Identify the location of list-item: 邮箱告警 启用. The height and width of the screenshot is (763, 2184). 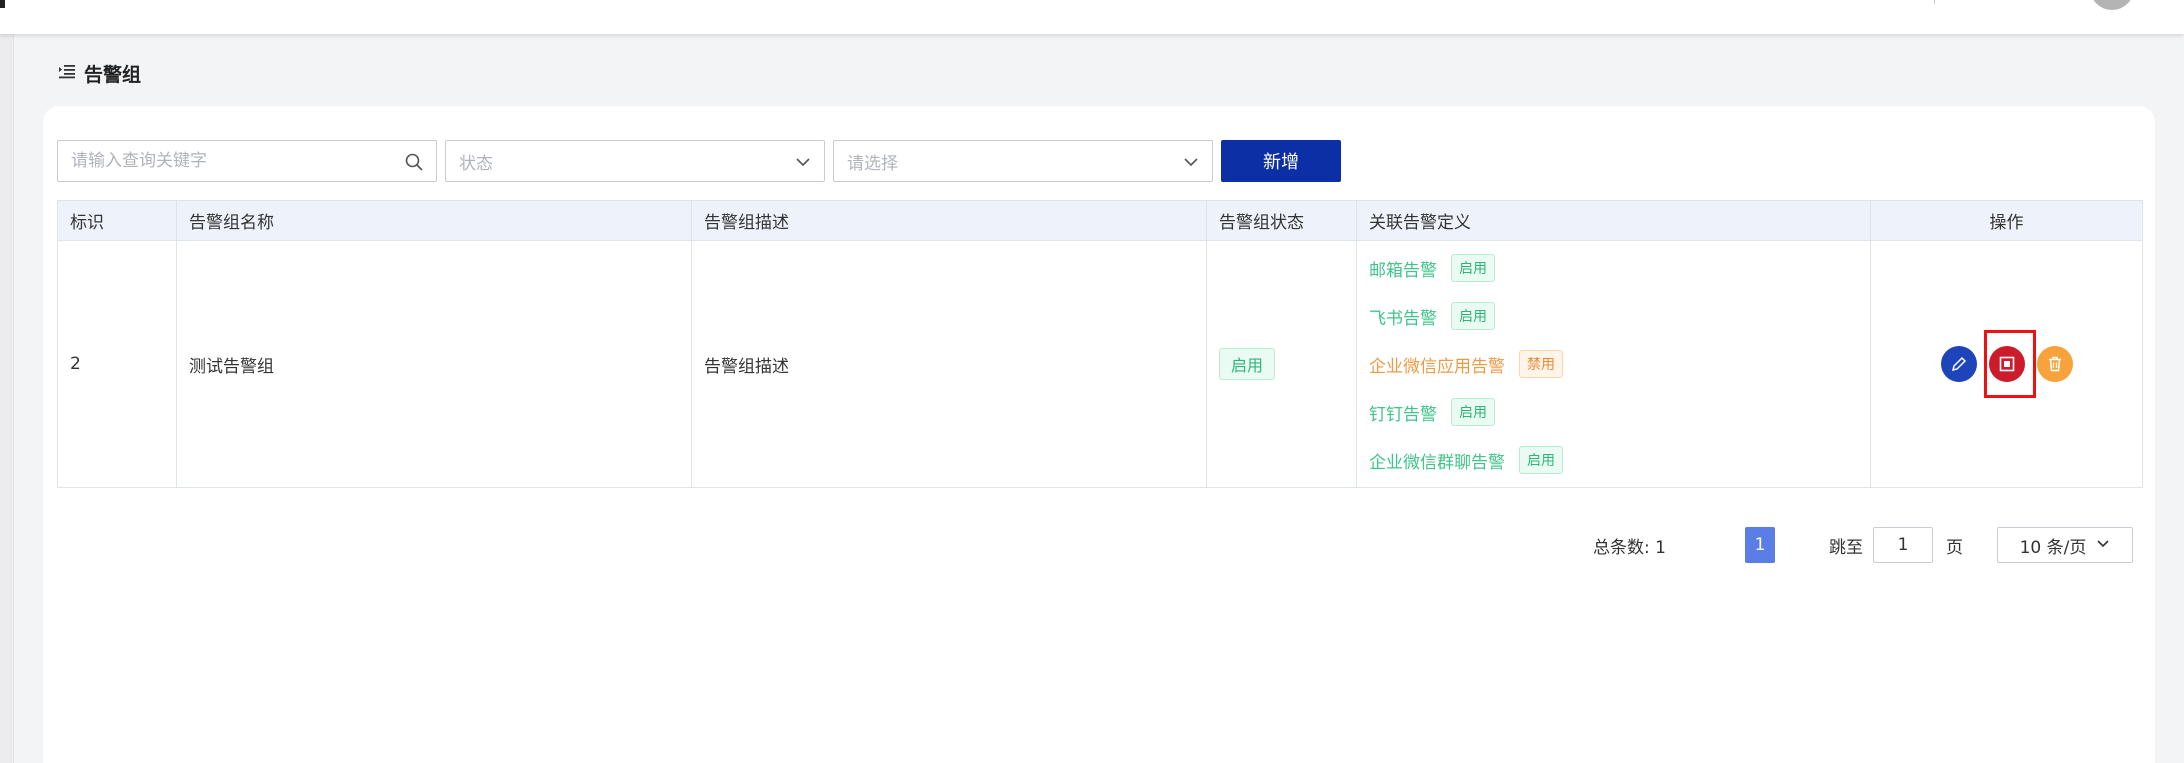
(1619, 268).